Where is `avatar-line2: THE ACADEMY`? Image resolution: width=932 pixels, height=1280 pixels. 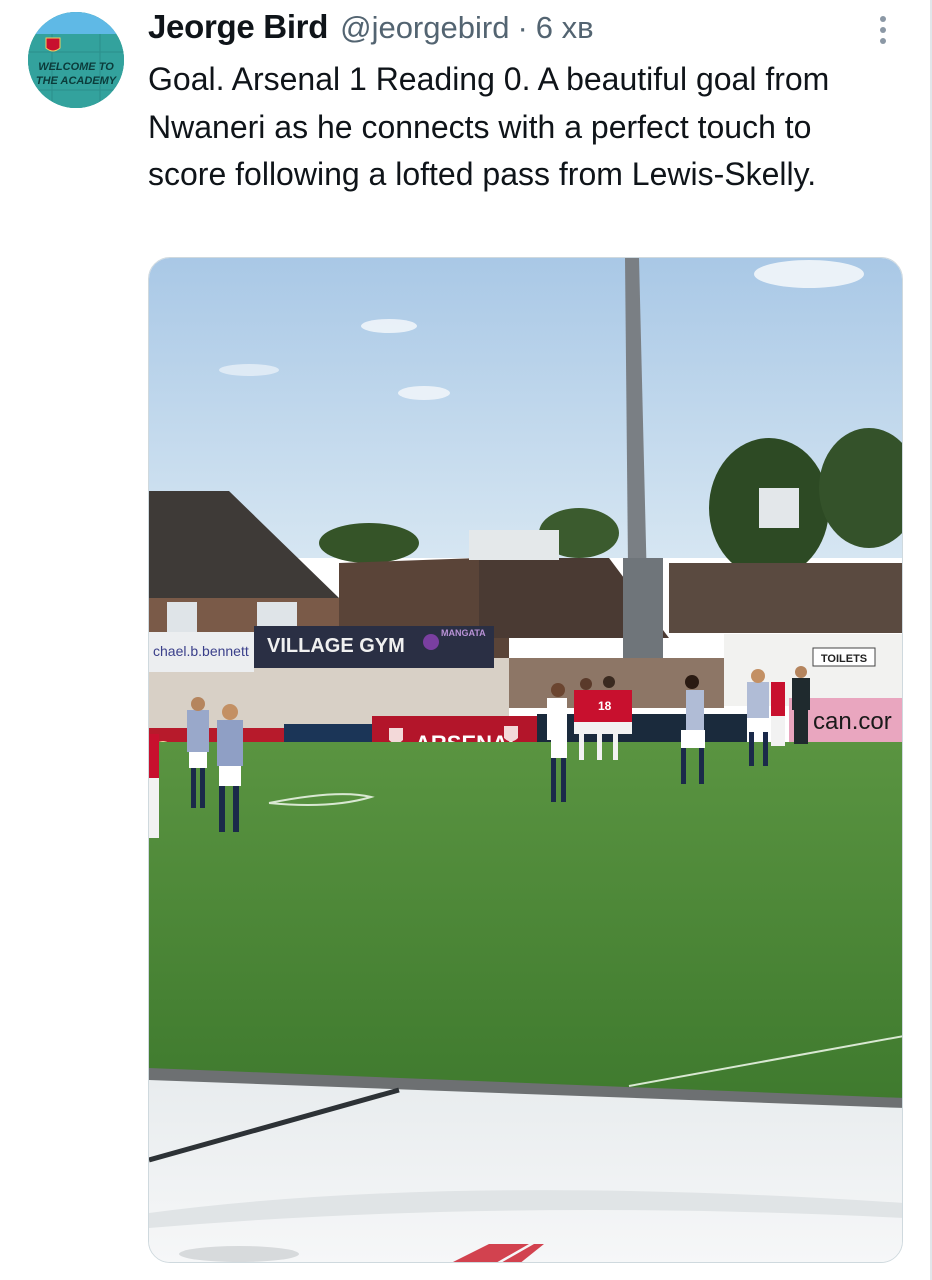 avatar-line2: THE ACADEMY is located at coordinates (77, 81).